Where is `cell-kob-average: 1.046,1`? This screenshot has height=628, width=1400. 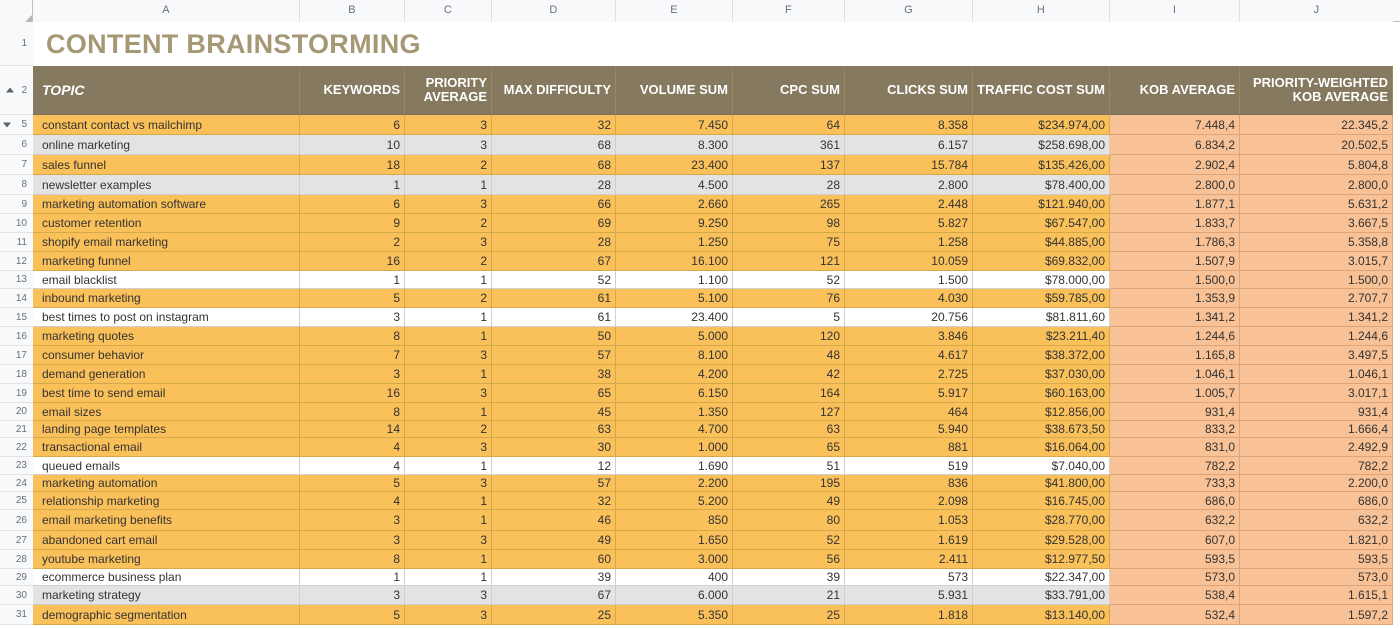 cell-kob-average: 1.046,1 is located at coordinates (1175, 374).